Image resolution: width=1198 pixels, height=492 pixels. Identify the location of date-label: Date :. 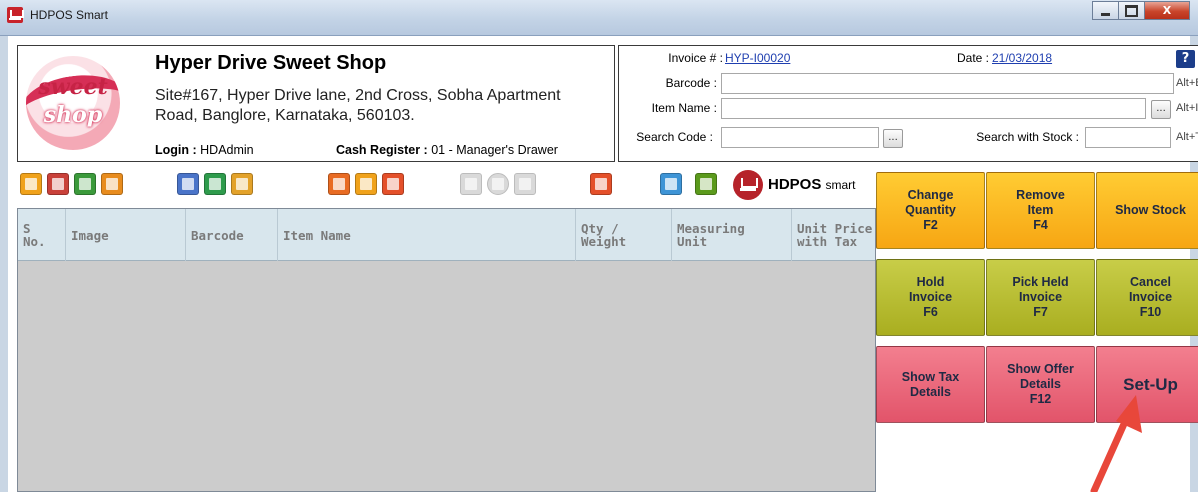
(972, 58).